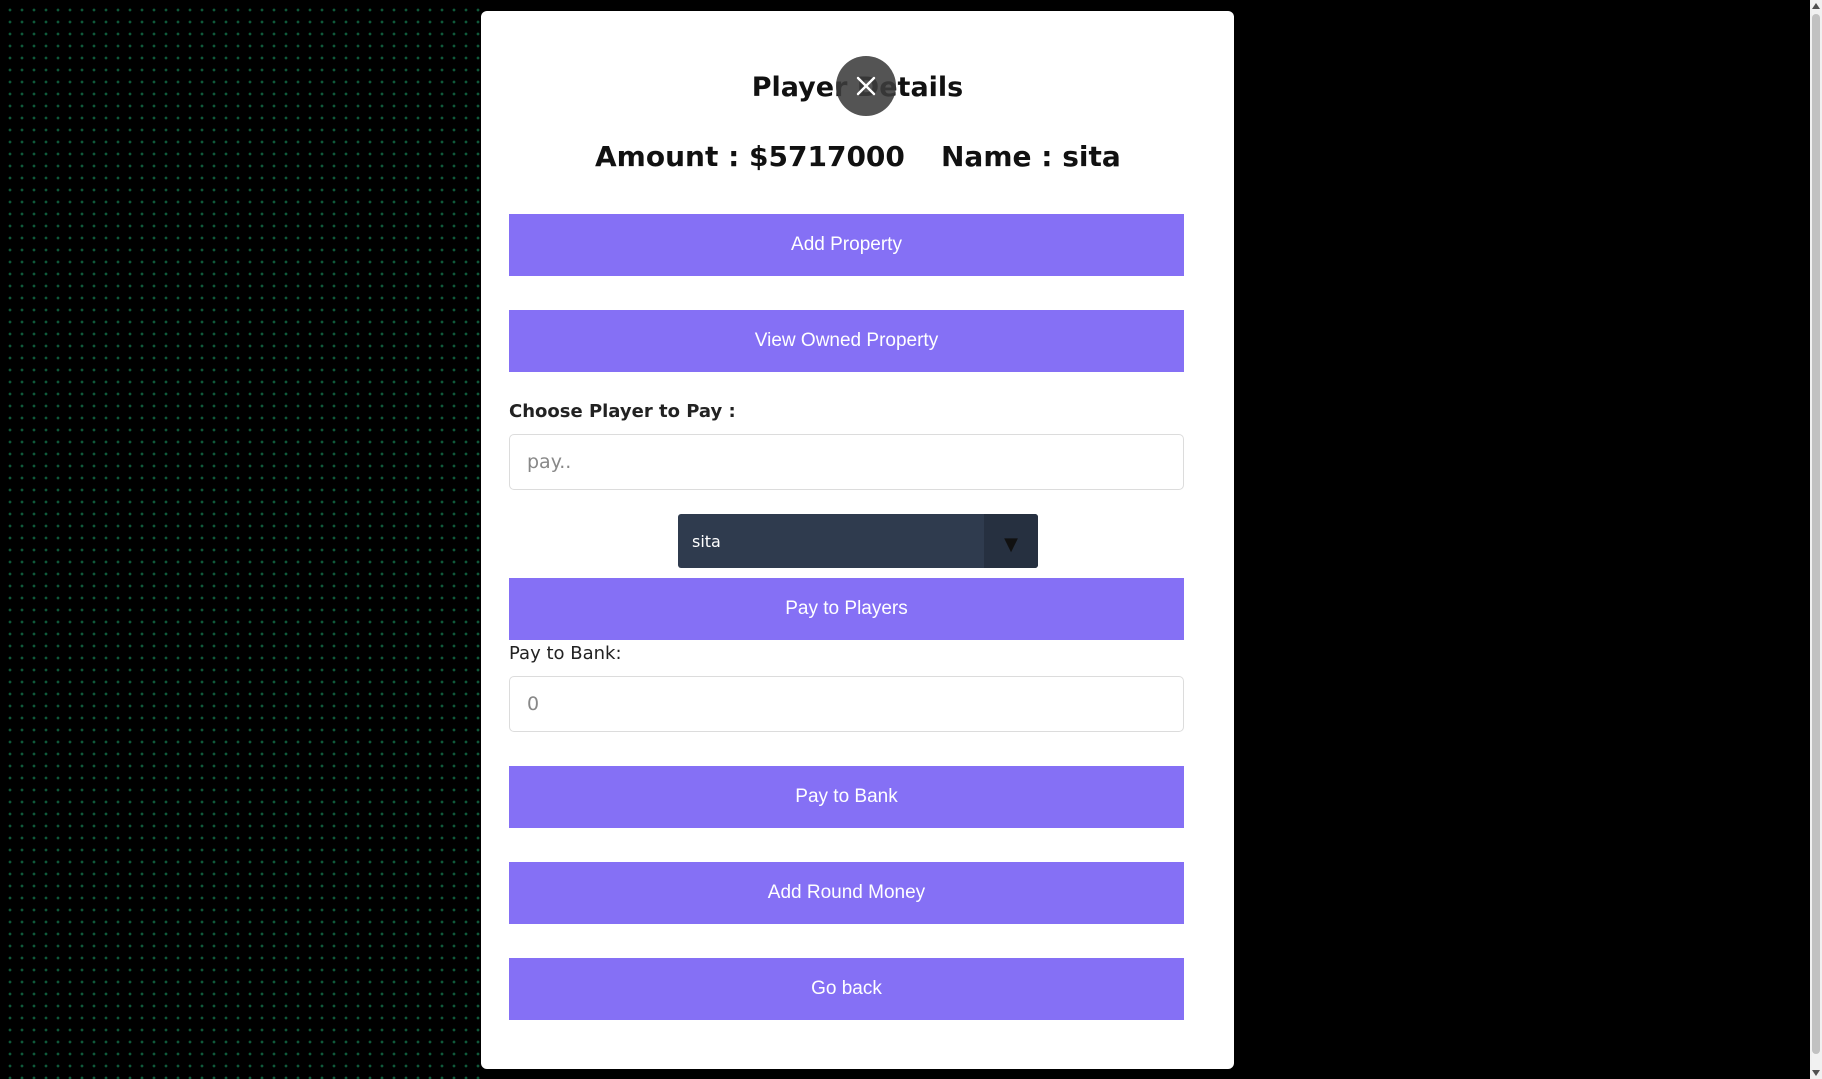 The width and height of the screenshot is (1822, 1079). Describe the element at coordinates (1816, 1073) in the screenshot. I see `scroll-down-arrow-icon` at that location.